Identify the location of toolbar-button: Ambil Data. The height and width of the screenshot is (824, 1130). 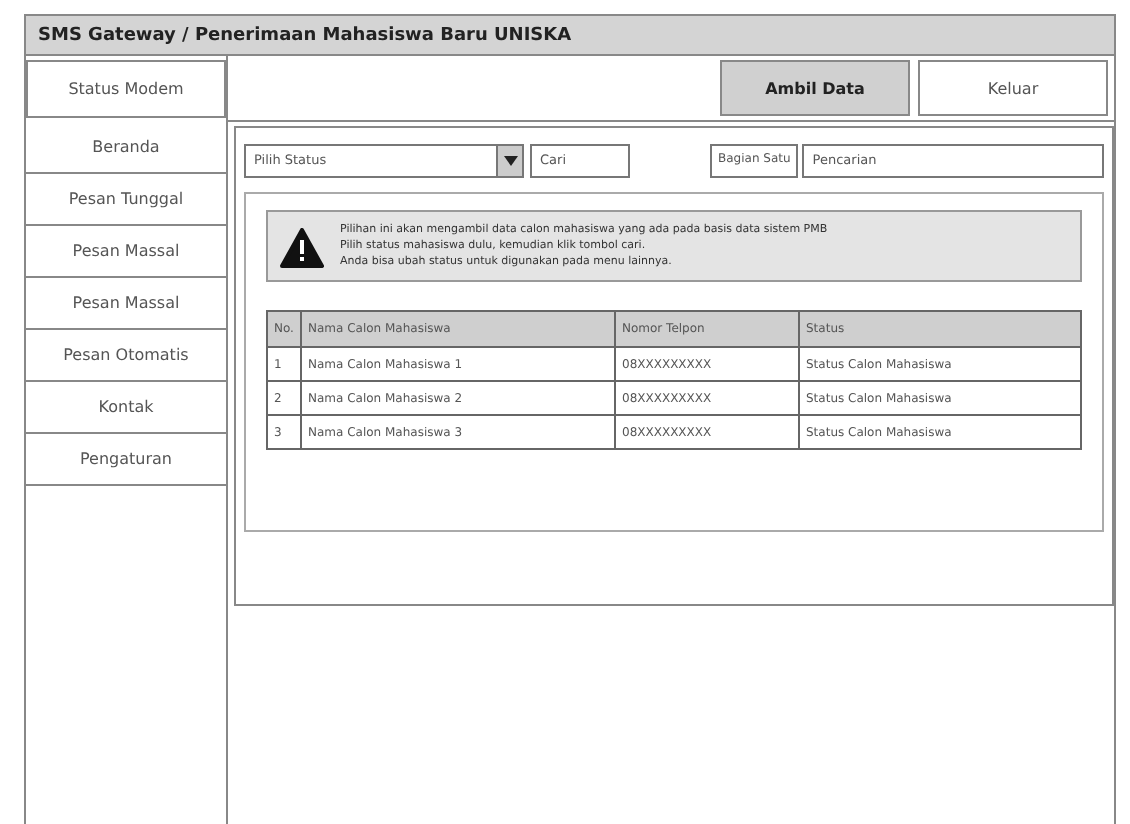
(815, 88).